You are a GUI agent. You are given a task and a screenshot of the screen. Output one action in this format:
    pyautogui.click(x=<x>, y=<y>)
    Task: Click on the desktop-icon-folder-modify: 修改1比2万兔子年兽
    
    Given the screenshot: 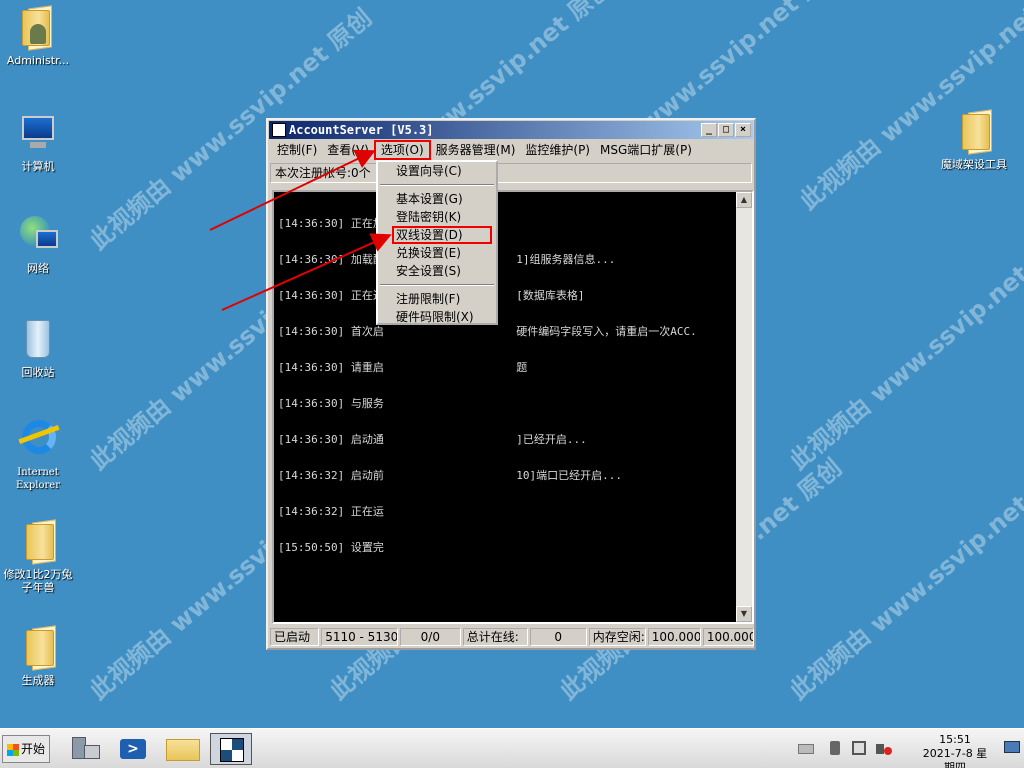 What is the action you would take?
    pyautogui.click(x=38, y=557)
    